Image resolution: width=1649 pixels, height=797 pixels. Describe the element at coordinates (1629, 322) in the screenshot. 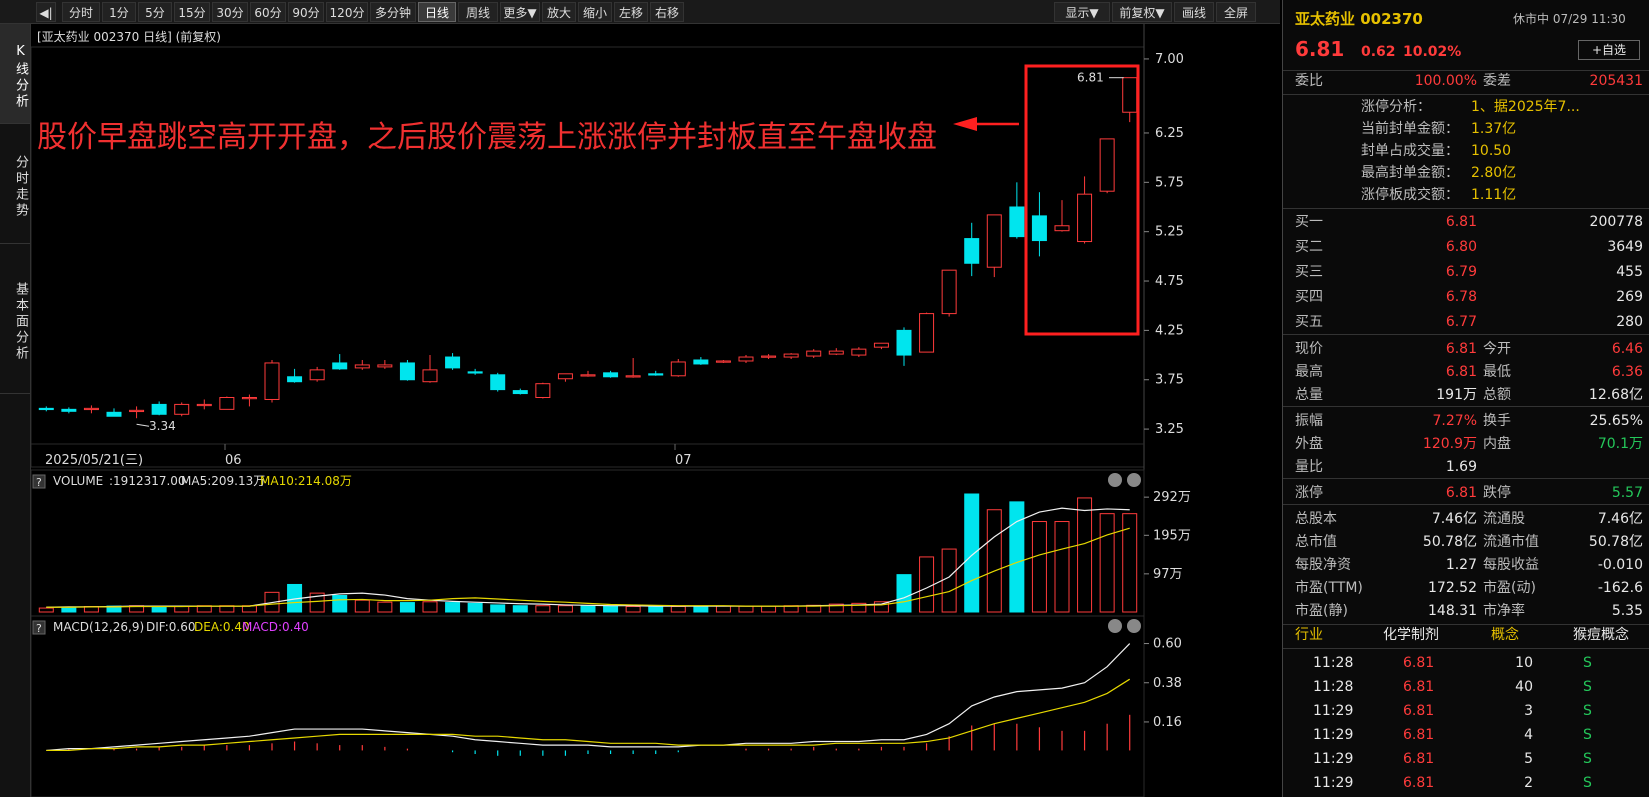

I see `bid-volume-4: 280` at that location.